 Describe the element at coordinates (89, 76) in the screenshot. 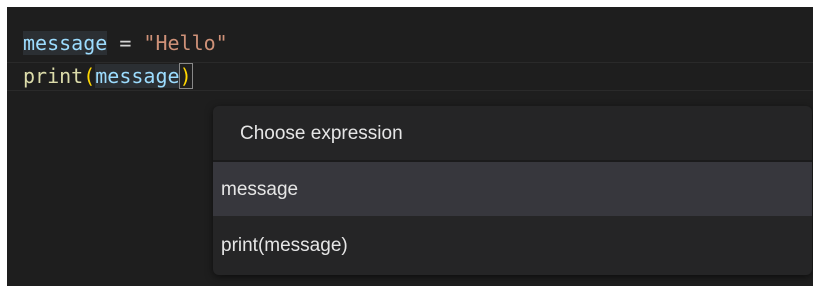

I see `open-paren: (` at that location.